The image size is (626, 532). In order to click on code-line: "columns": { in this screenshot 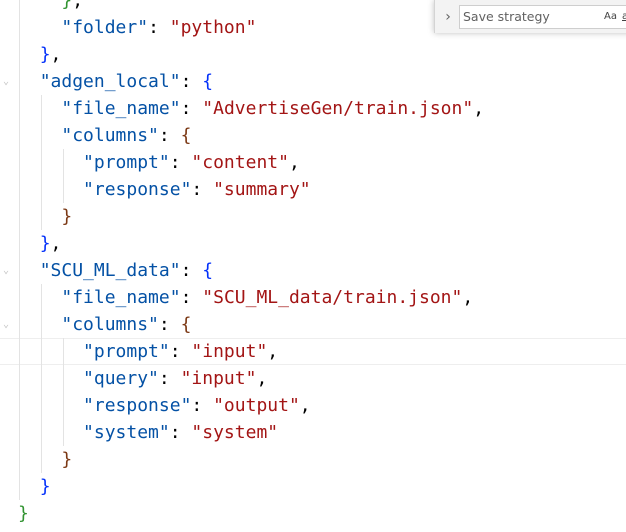, I will do `click(313, 135)`.